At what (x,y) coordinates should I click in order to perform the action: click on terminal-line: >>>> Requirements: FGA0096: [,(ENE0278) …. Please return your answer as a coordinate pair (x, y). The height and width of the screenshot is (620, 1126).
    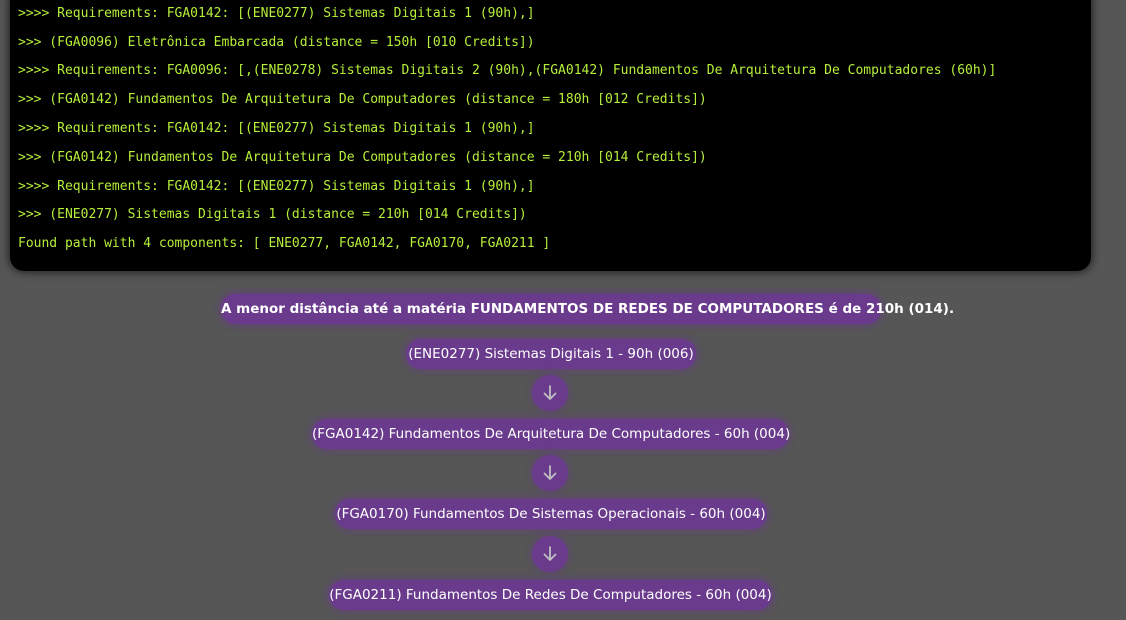
    Looking at the image, I should click on (507, 70).